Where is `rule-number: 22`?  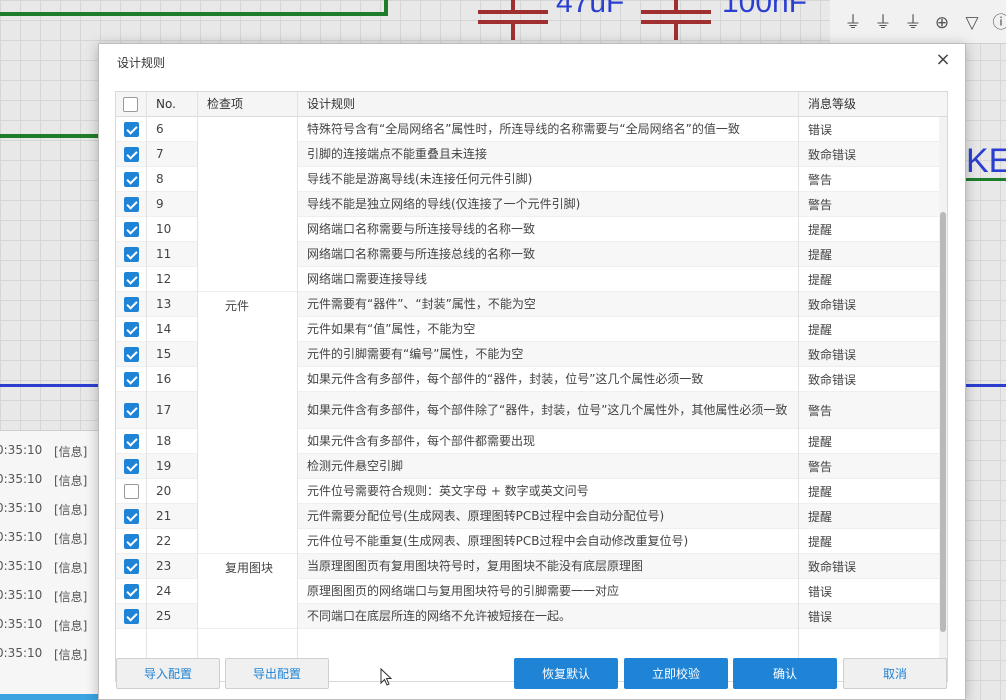
rule-number: 22 is located at coordinates (164, 541).